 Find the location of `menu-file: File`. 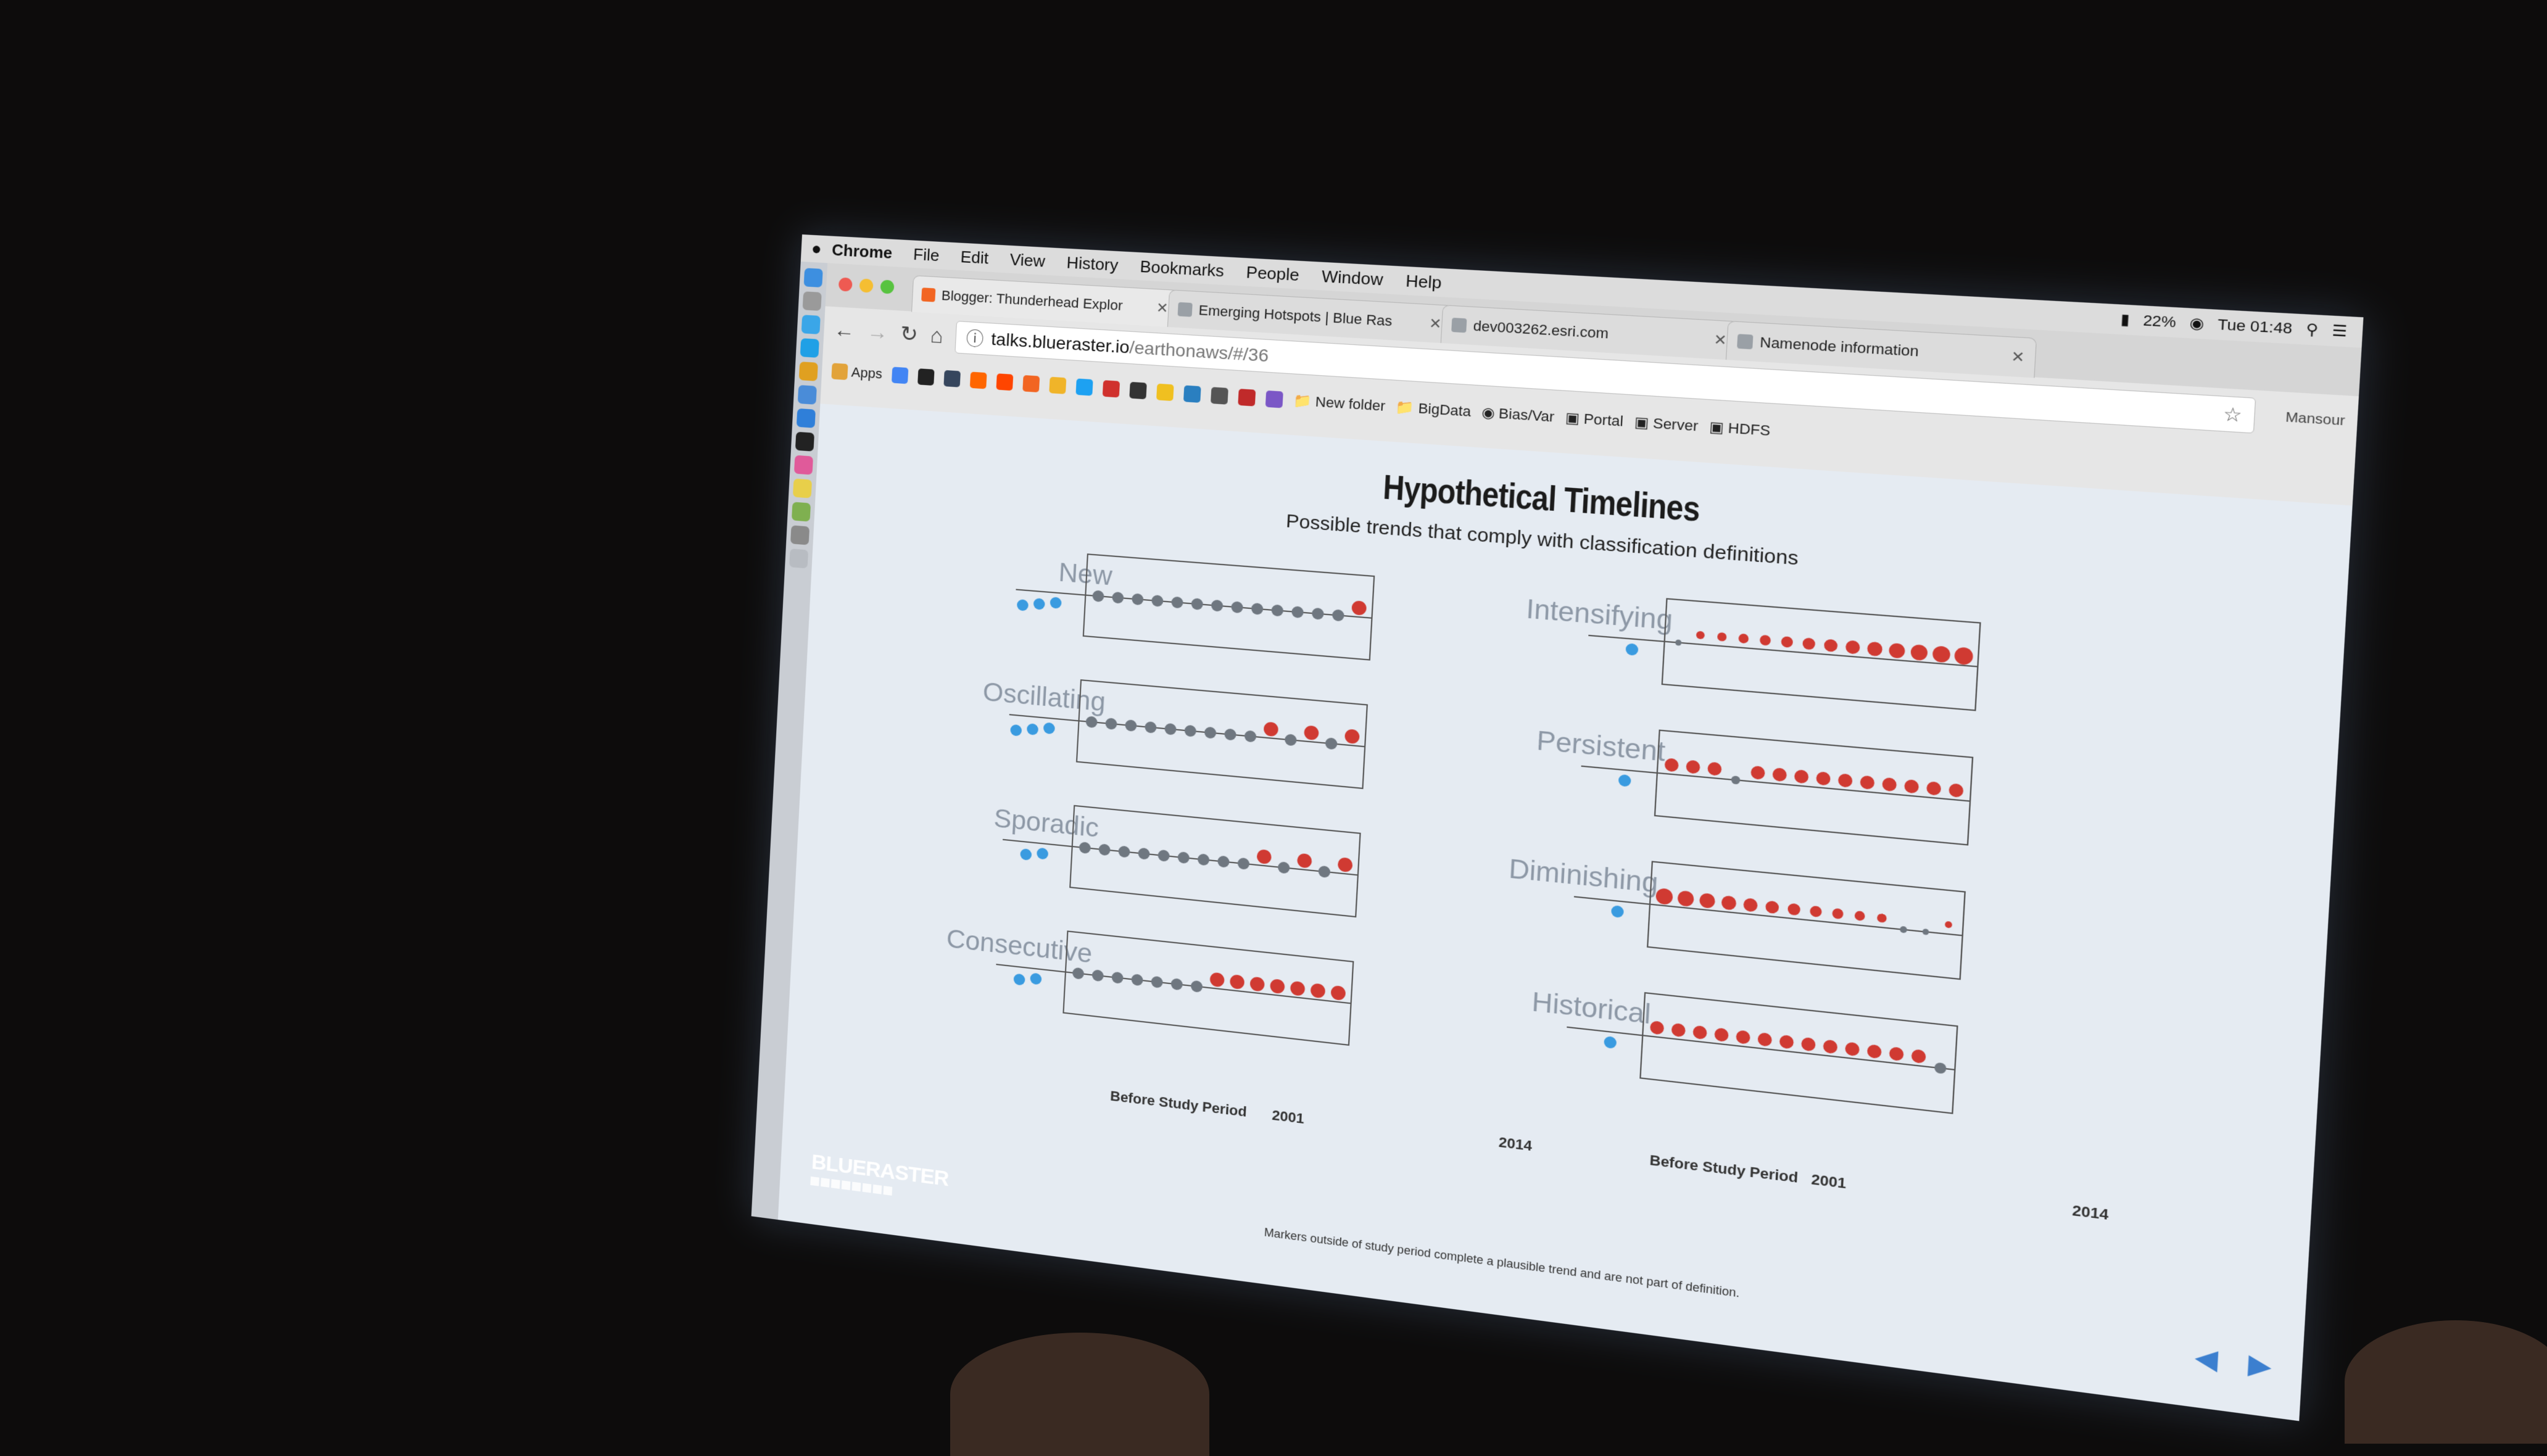

menu-file: File is located at coordinates (926, 255).